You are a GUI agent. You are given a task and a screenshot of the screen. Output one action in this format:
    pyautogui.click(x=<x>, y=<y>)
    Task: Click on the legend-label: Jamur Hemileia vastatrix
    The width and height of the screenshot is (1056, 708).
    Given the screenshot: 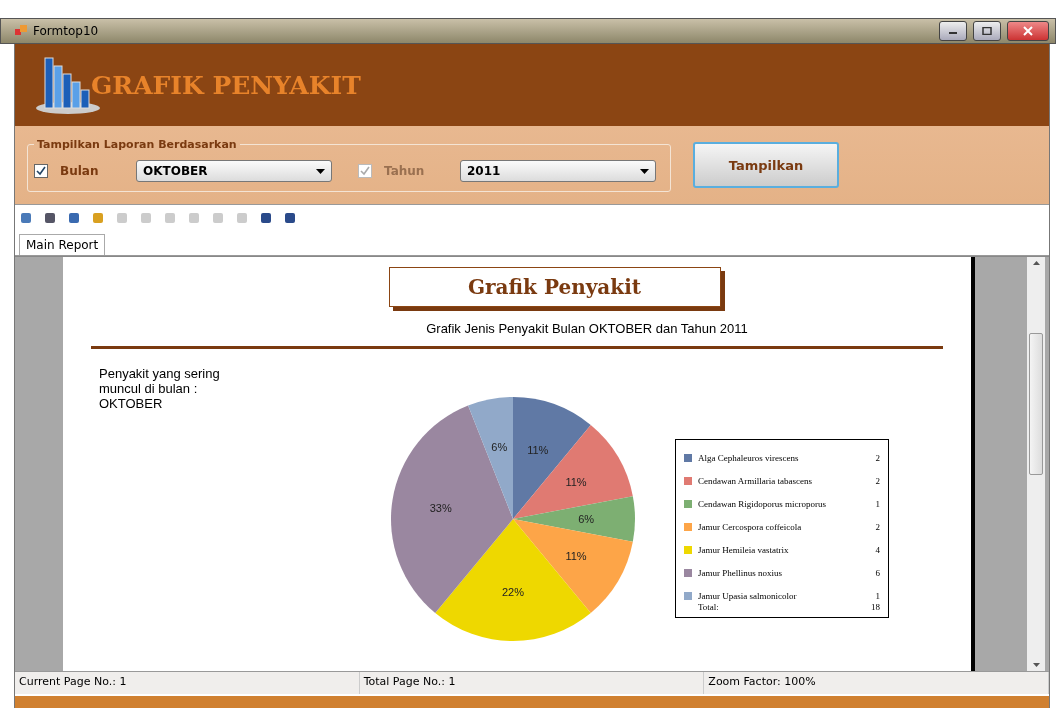 What is the action you would take?
    pyautogui.click(x=744, y=549)
    